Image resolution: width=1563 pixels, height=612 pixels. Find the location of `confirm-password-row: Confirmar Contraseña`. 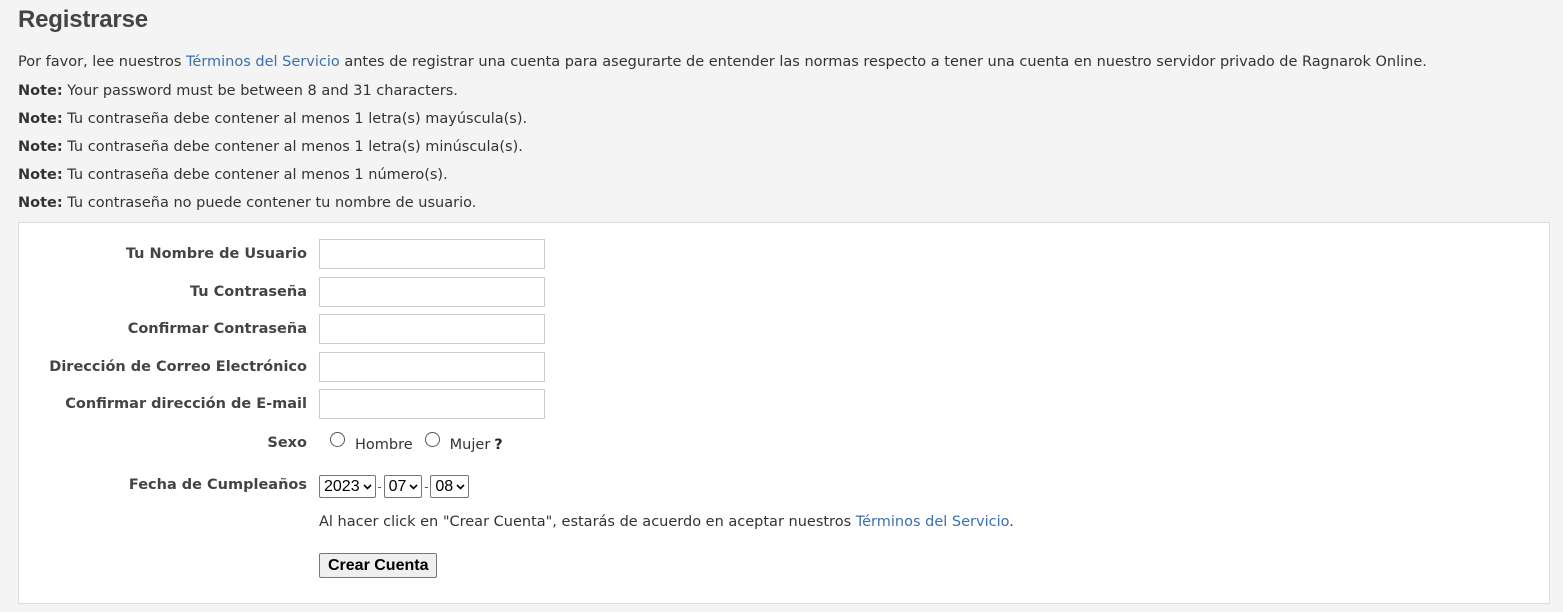

confirm-password-row: Confirmar Contraseña is located at coordinates (784, 330).